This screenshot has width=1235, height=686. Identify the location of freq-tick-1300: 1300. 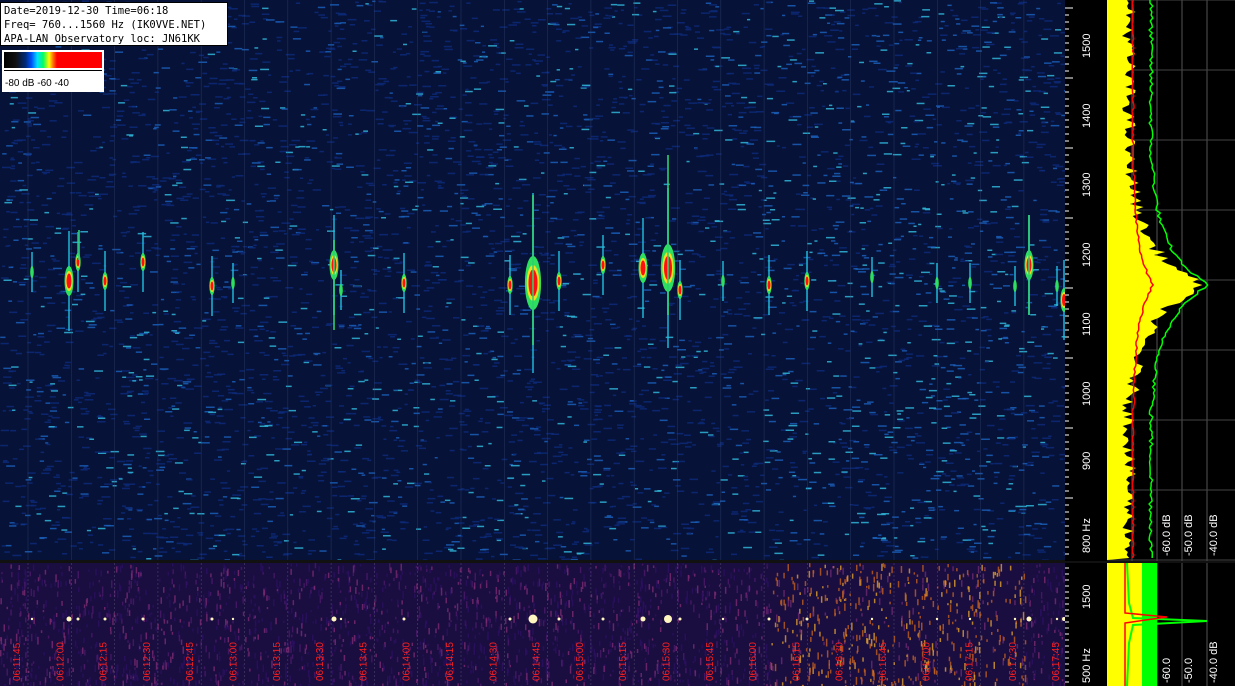
(1087, 184).